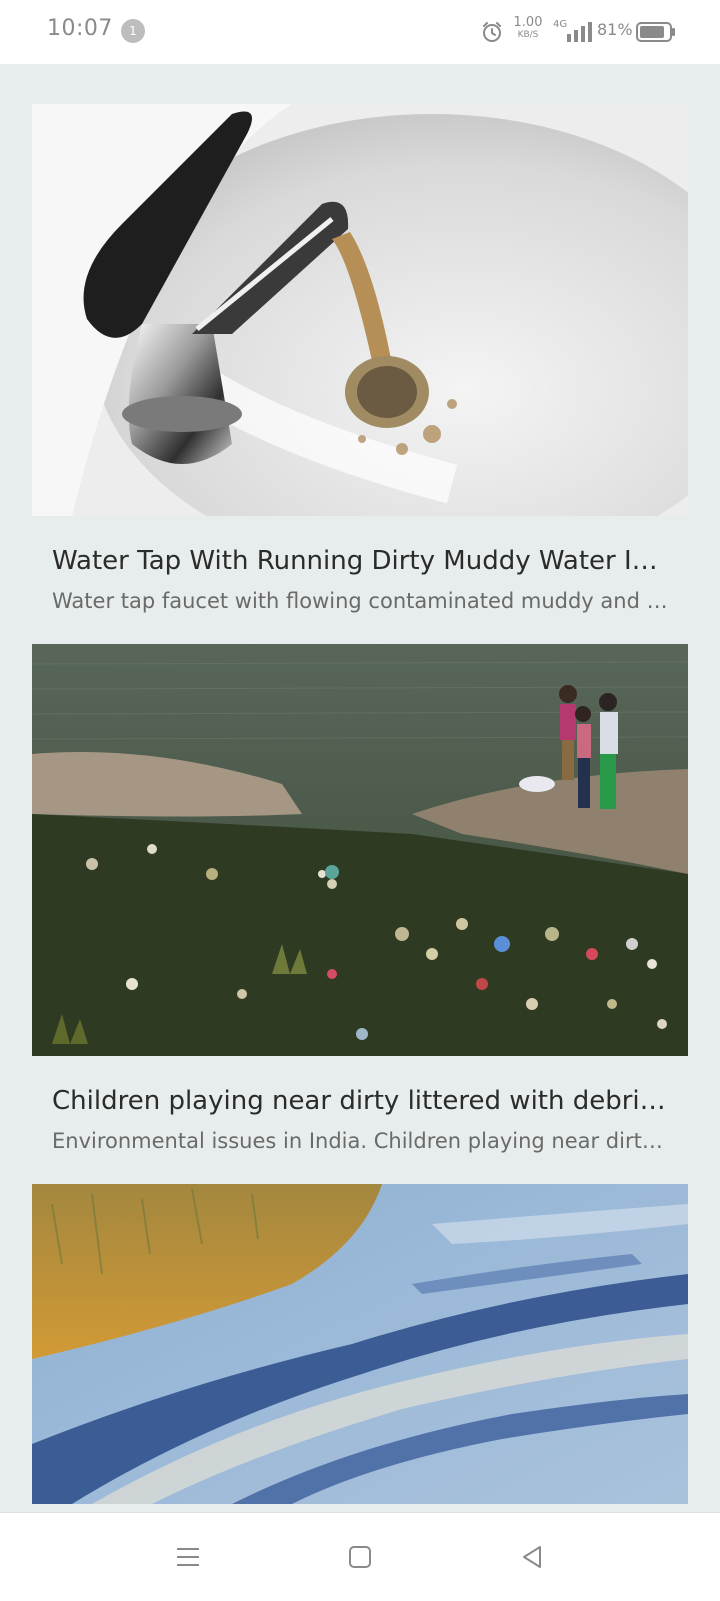 The image size is (720, 1601). I want to click on alarm-icon, so click(492, 32).